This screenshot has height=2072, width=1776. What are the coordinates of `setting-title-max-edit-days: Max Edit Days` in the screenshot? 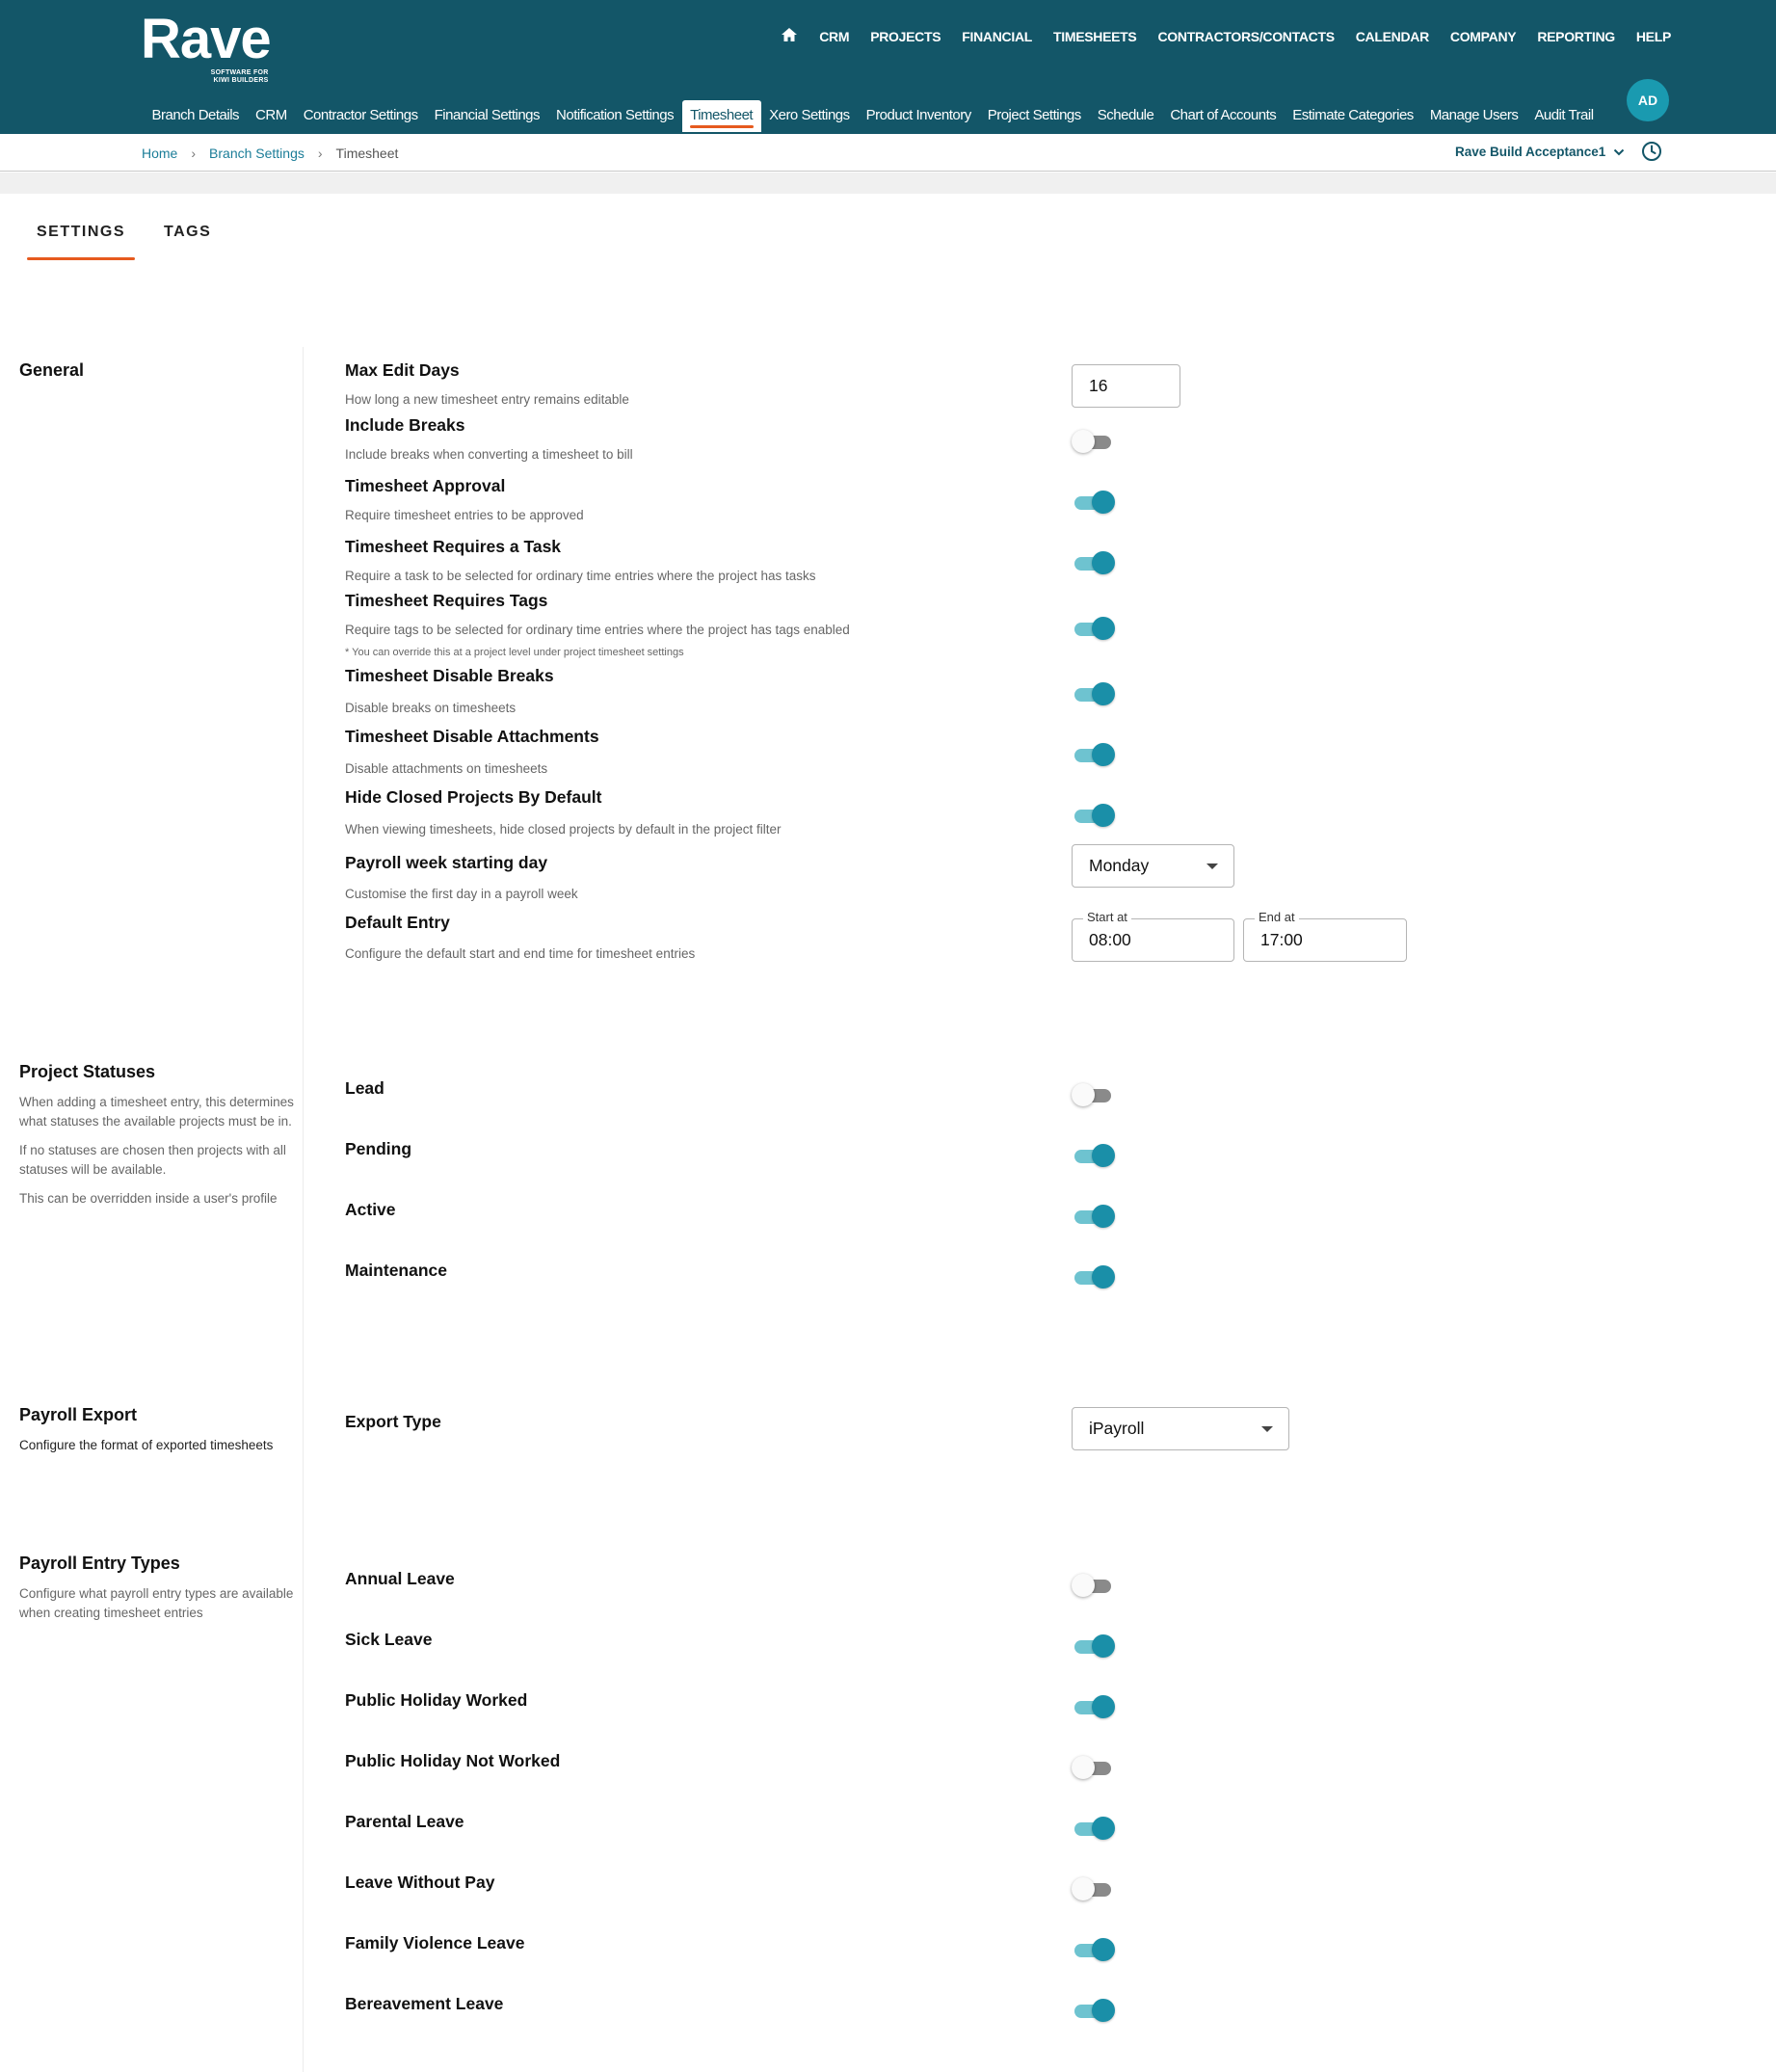 It's located at (402, 370).